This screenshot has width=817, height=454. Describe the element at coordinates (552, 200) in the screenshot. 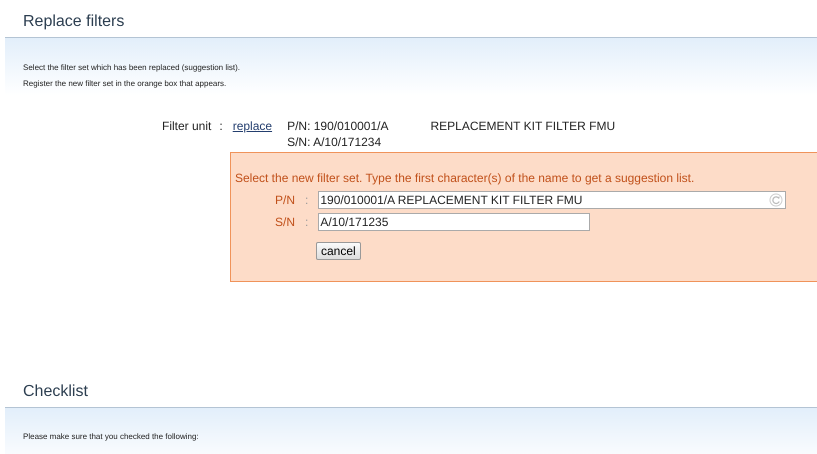

I see `part-number-field: 190/010001/A REPLACEMENT KIT FILTER FMU` at that location.